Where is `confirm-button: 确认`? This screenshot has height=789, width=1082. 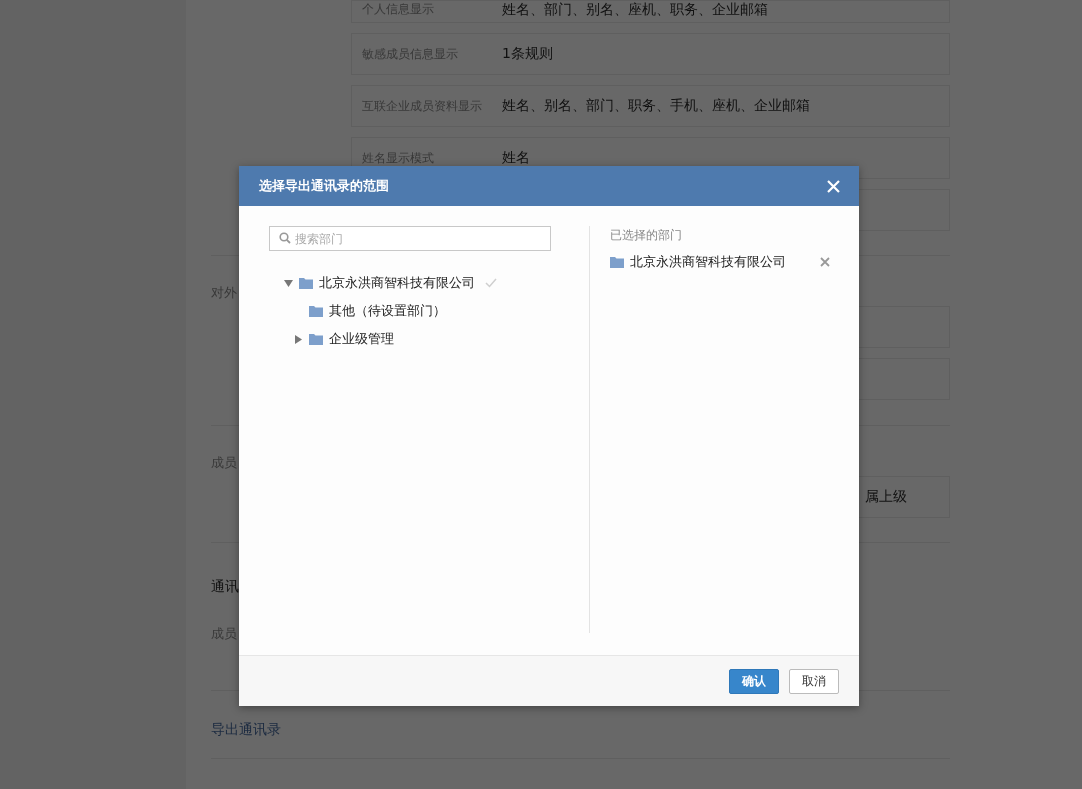 confirm-button: 确认 is located at coordinates (754, 681).